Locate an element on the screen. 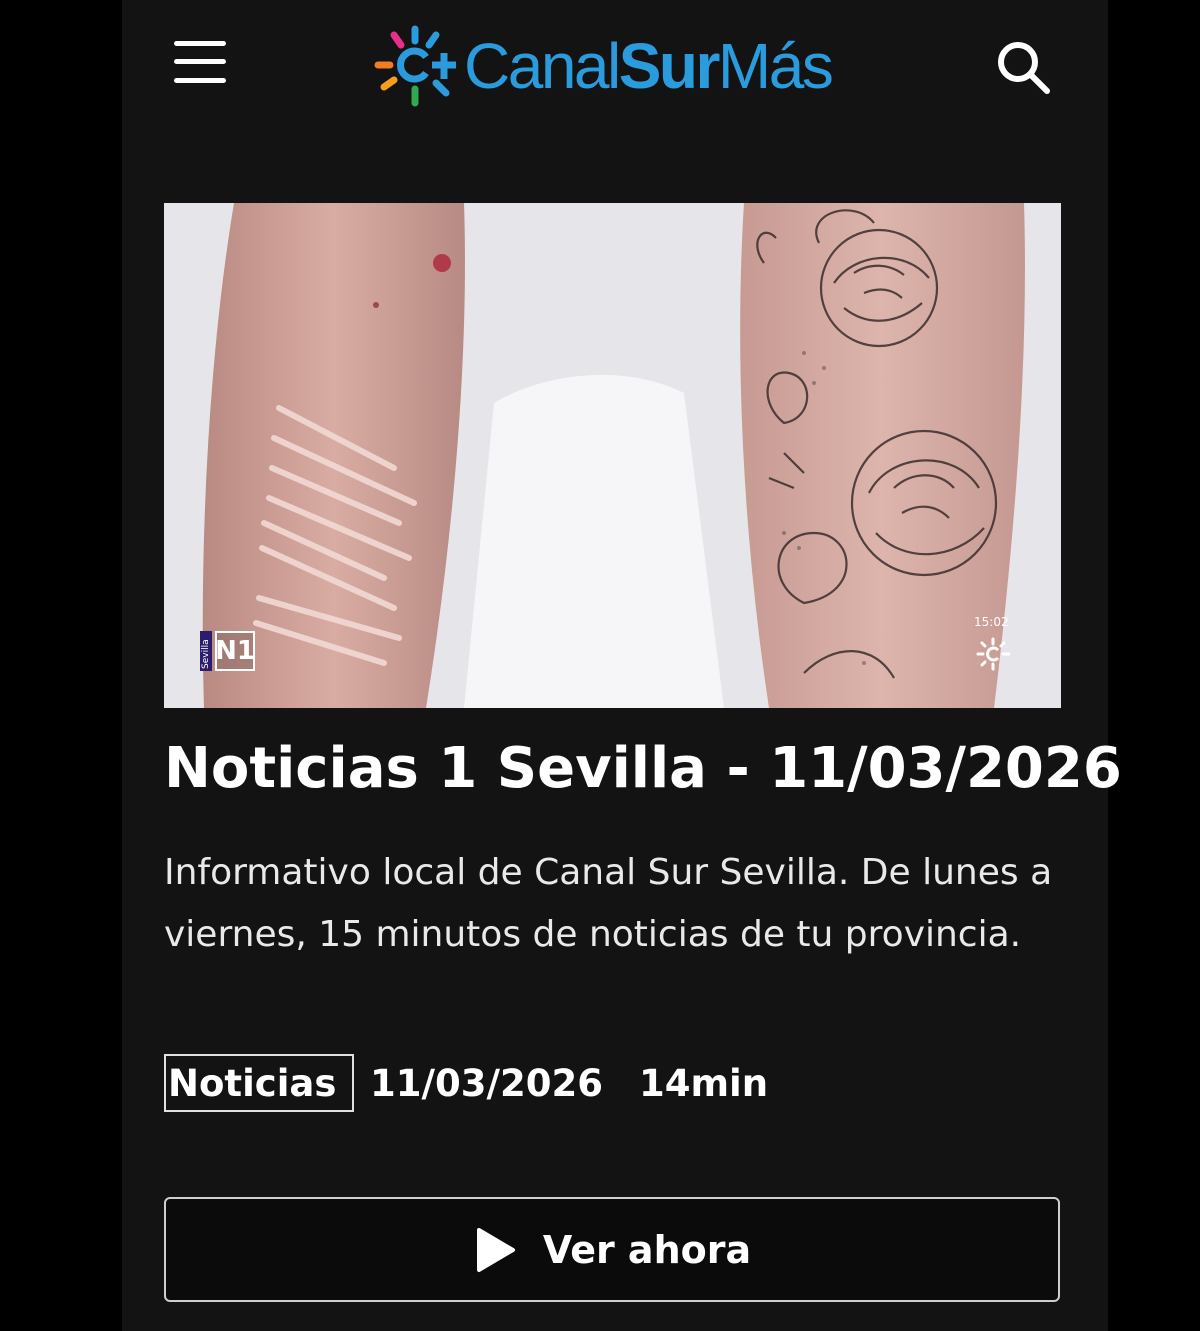 Image resolution: width=1200 pixels, height=1331 pixels. badge-label: N1 is located at coordinates (235, 651).